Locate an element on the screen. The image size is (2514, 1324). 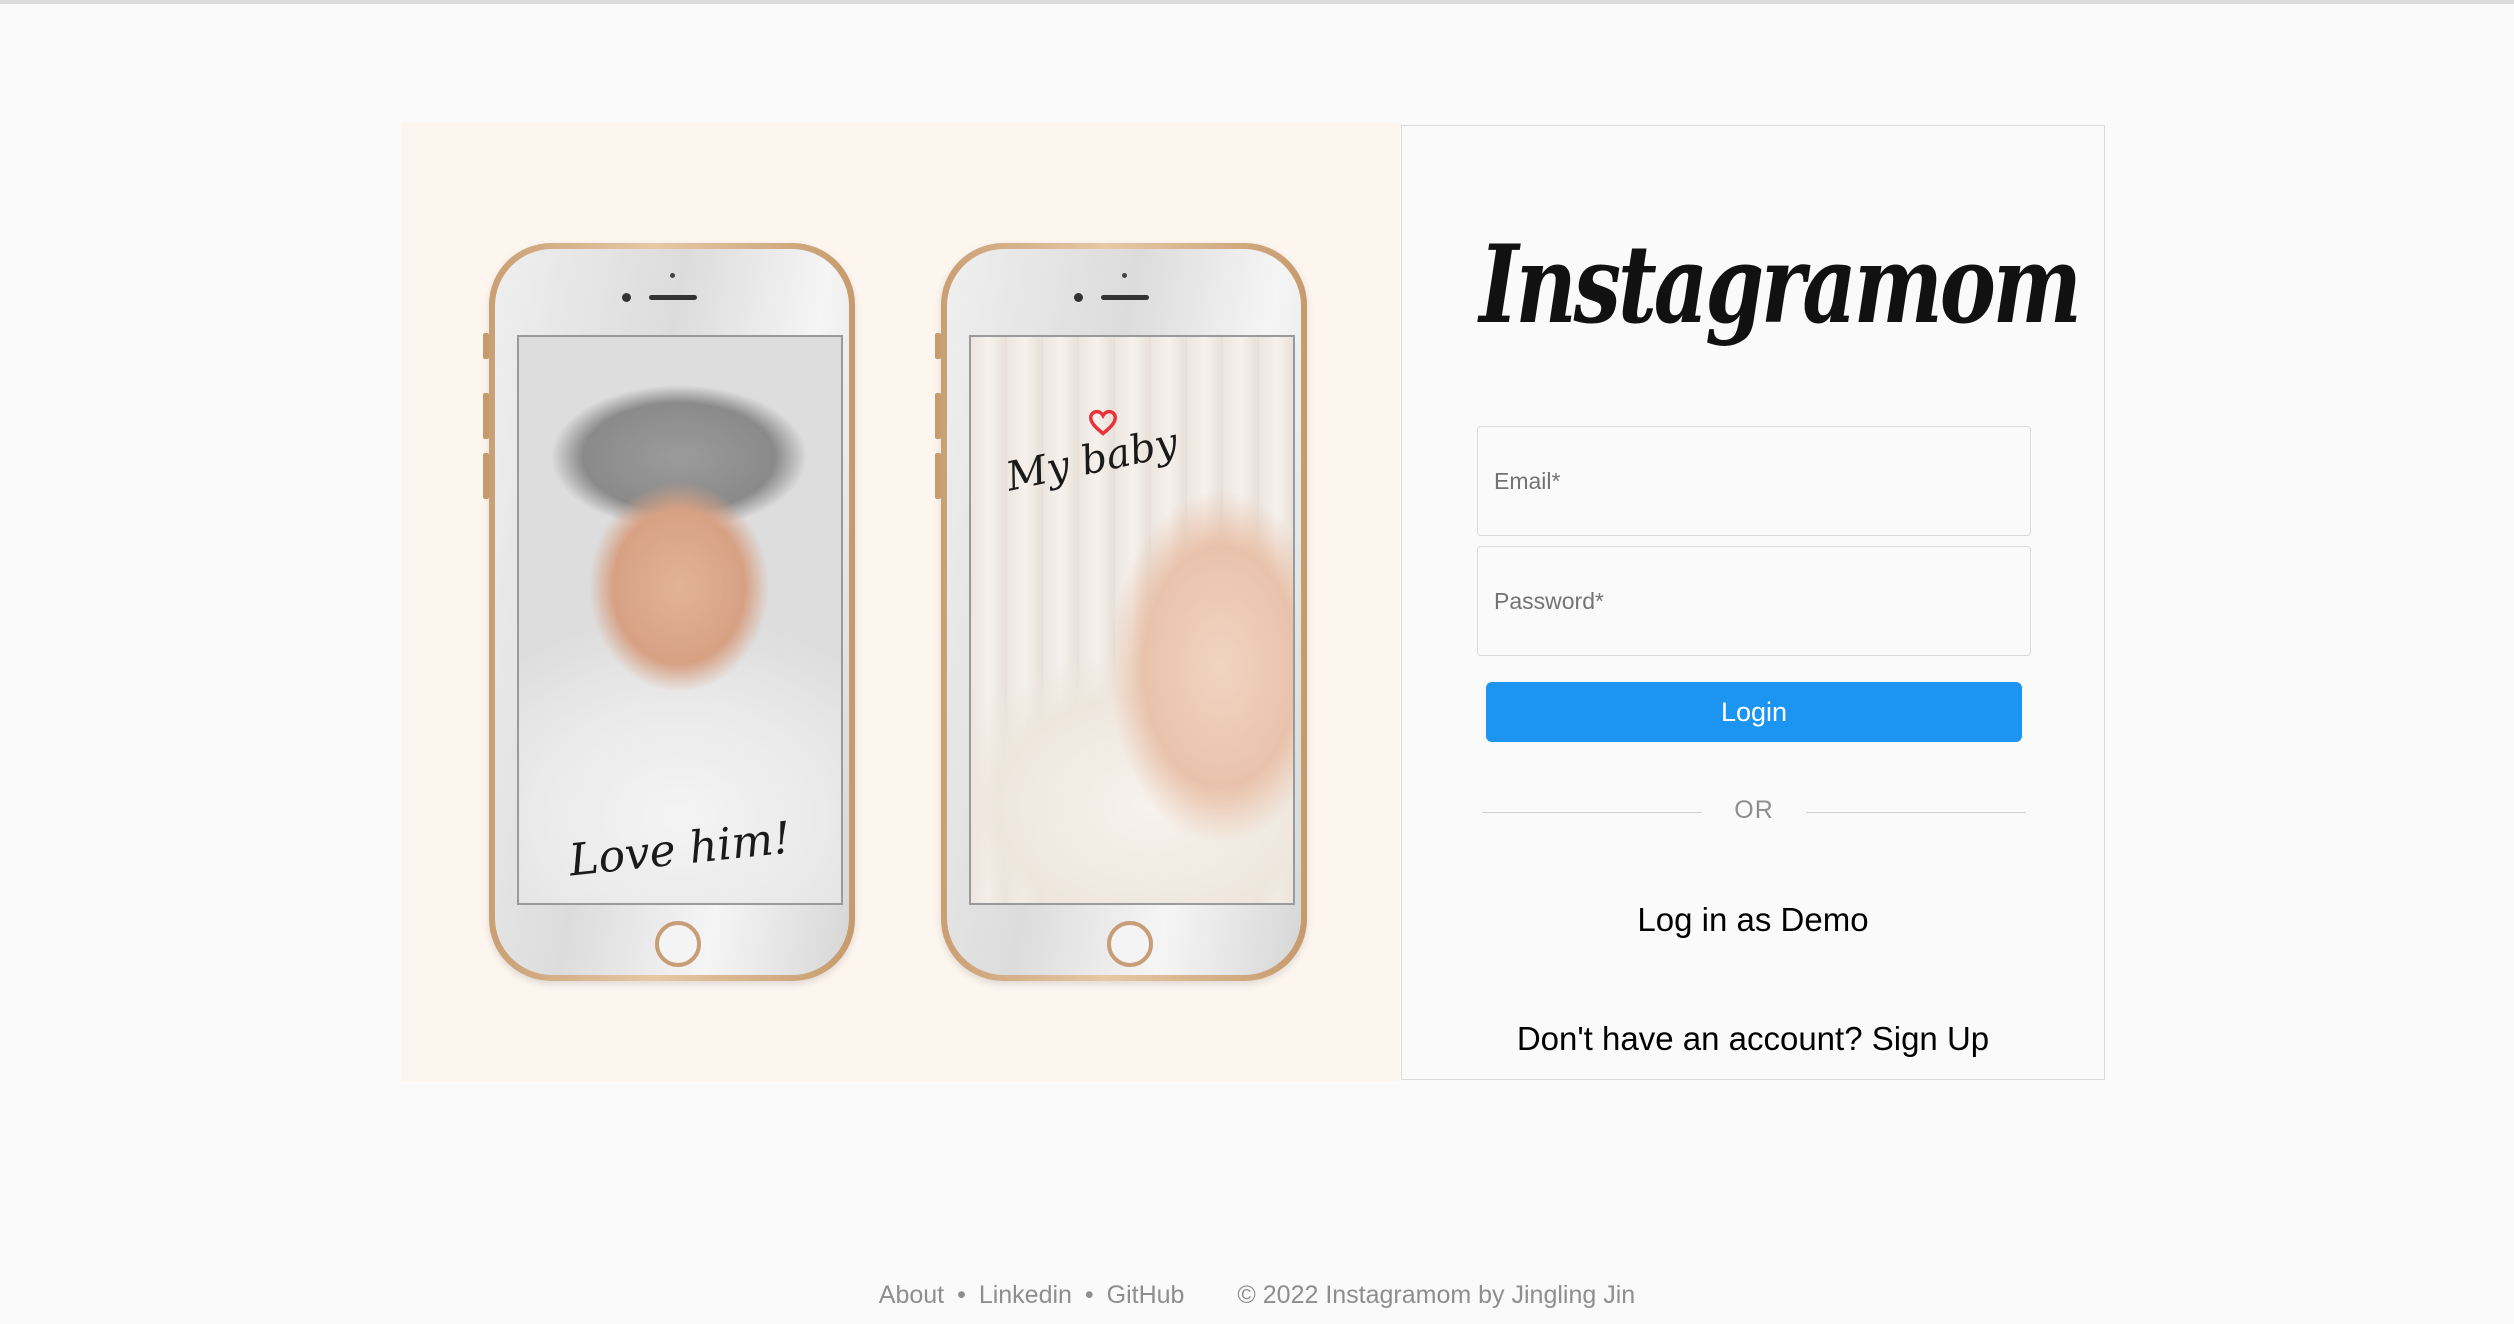
phone-mockup-left: Love him! is located at coordinates (669, 612).